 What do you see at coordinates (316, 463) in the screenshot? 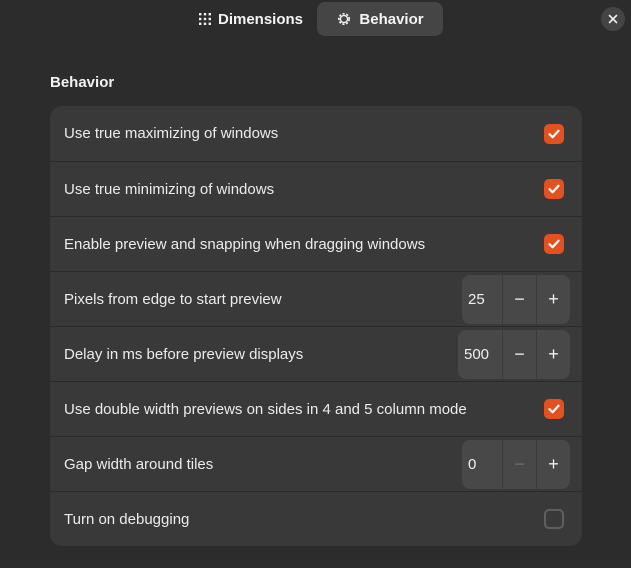
I see `row-gap-width: Gap width around tiles 0 − +` at bounding box center [316, 463].